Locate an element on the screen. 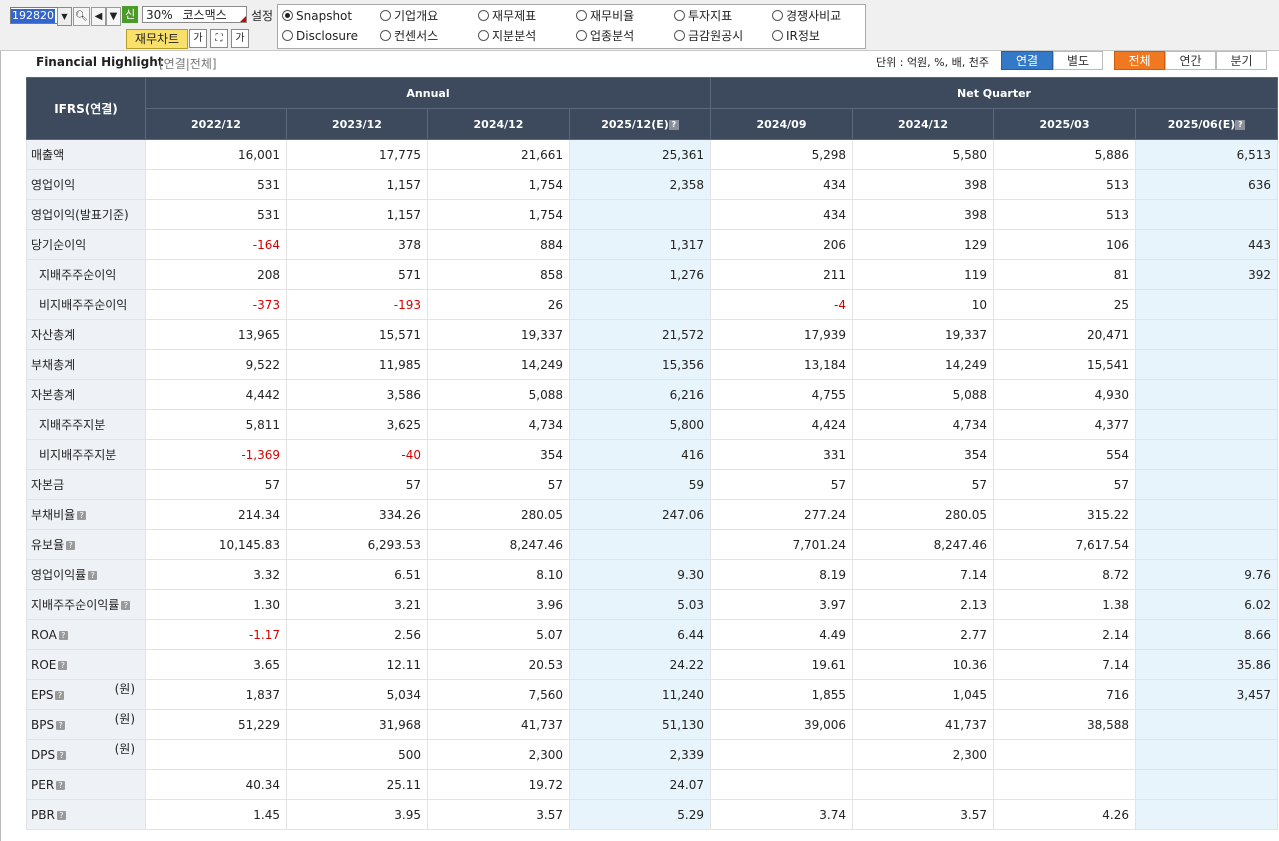 Image resolution: width=1279 pixels, height=841 pixels. table-cell: 277.24 is located at coordinates (782, 514).